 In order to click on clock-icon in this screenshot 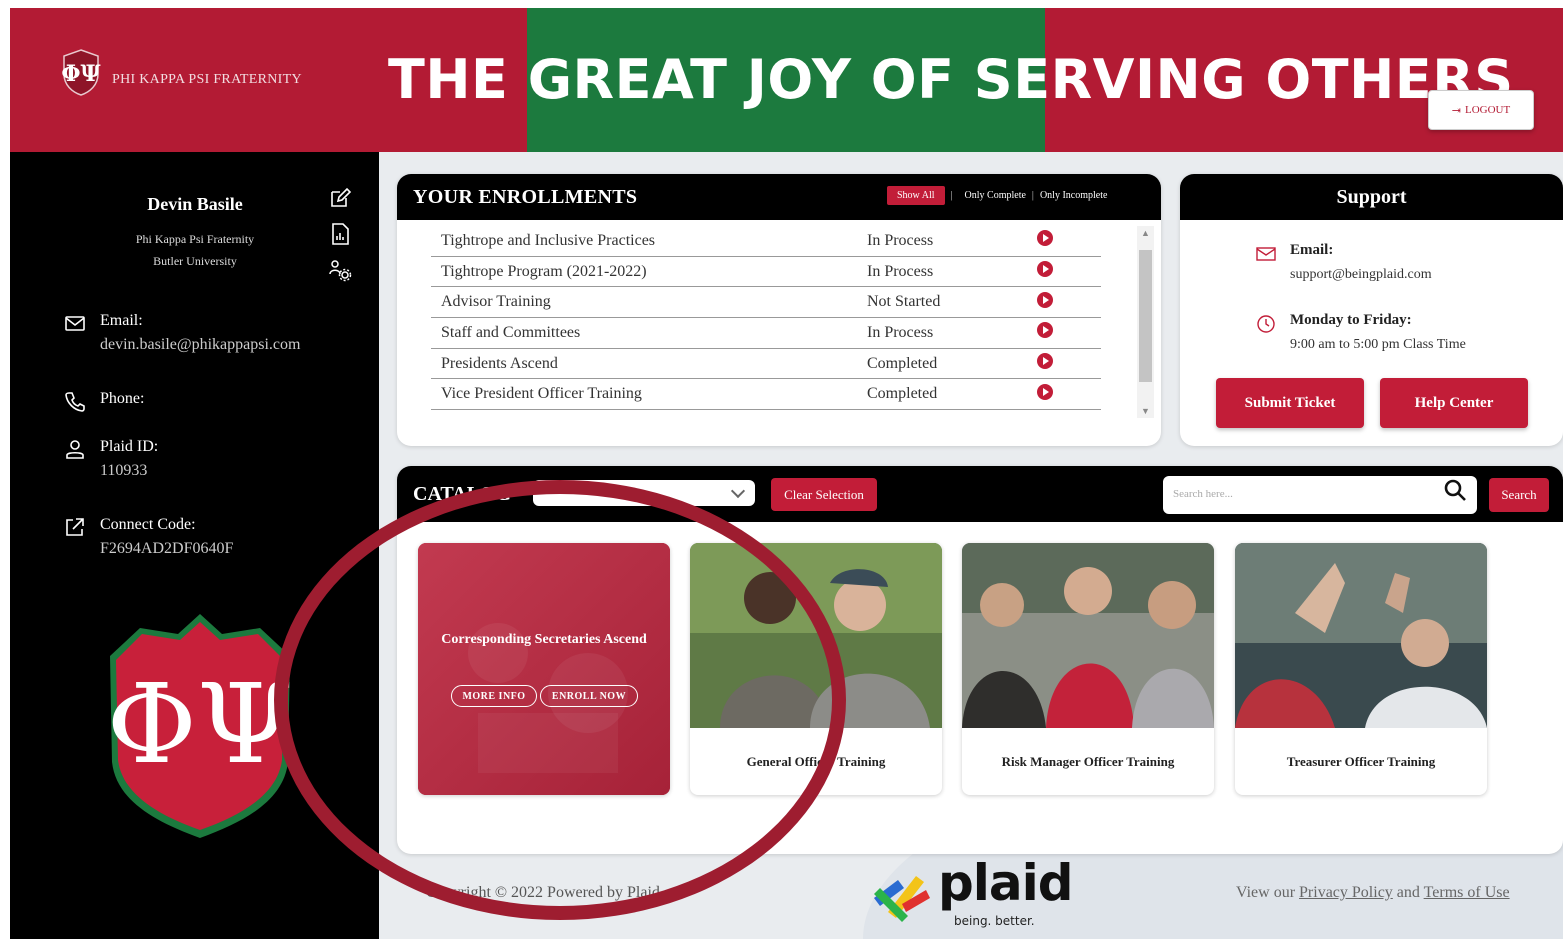, I will do `click(1266, 324)`.